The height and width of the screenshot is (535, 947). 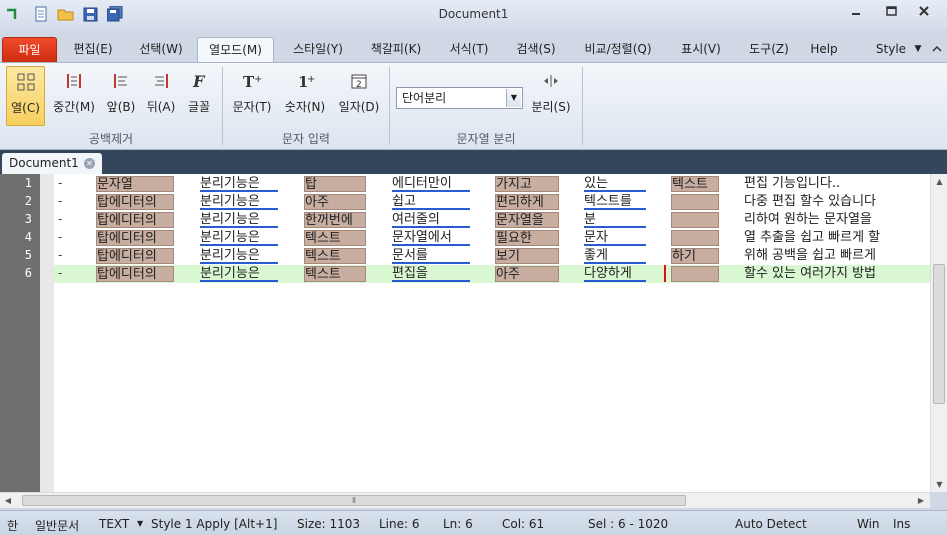 I want to click on column-cell: 텍스트를, so click(x=615, y=202).